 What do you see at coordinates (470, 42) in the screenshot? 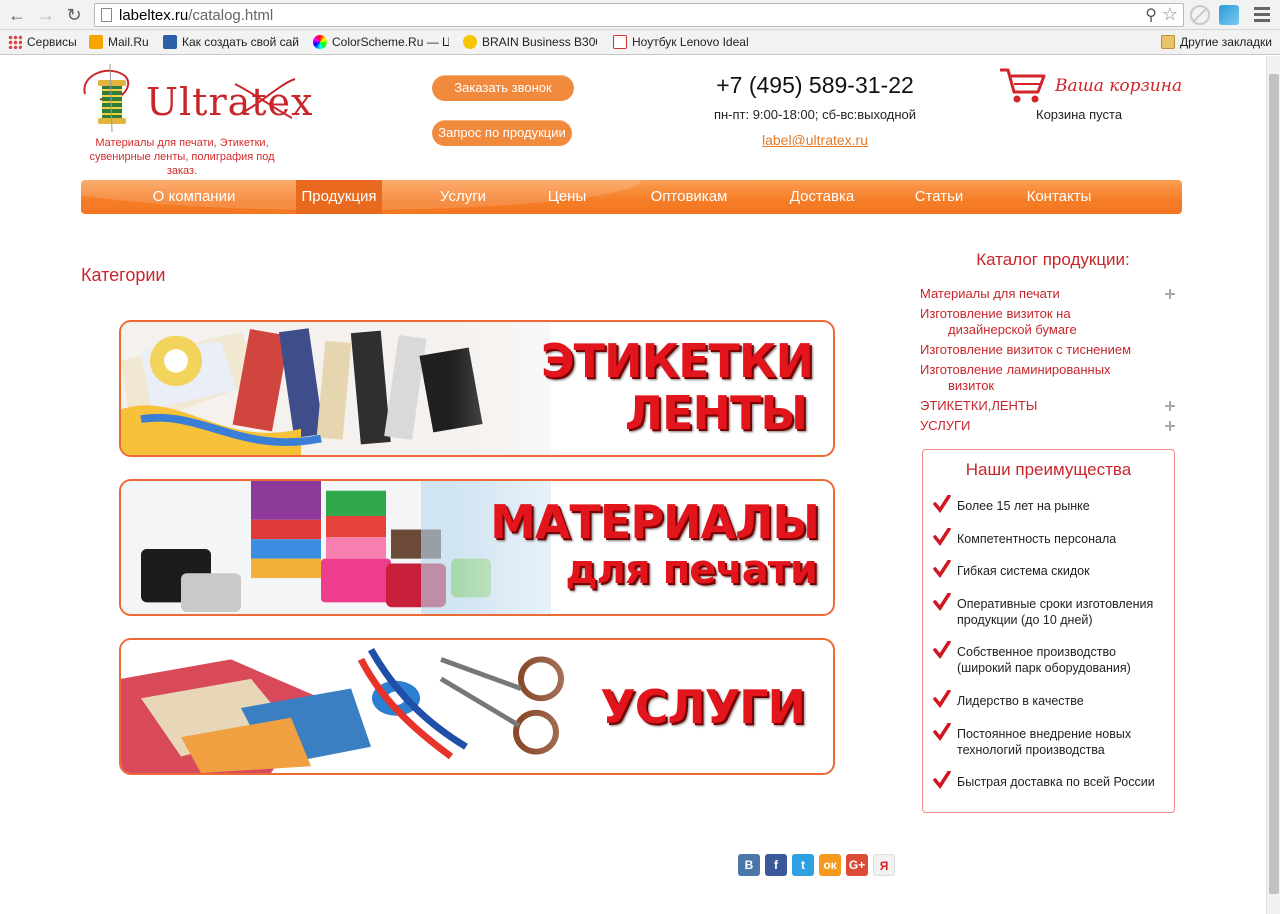
I see `brain-icon` at bounding box center [470, 42].